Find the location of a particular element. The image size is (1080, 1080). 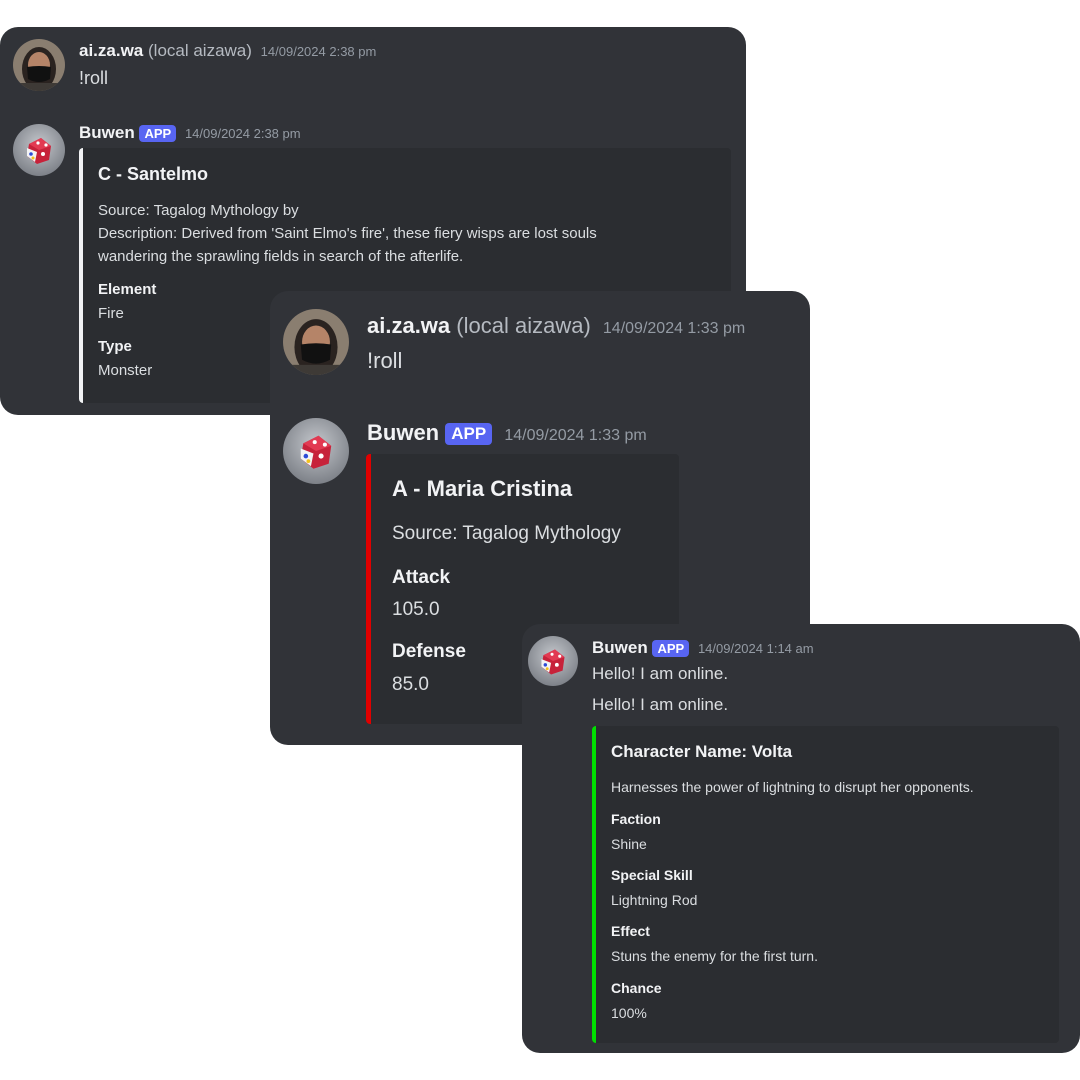

bot-header: Buwen APP 14/09/2024 2:38 pm is located at coordinates (190, 133).